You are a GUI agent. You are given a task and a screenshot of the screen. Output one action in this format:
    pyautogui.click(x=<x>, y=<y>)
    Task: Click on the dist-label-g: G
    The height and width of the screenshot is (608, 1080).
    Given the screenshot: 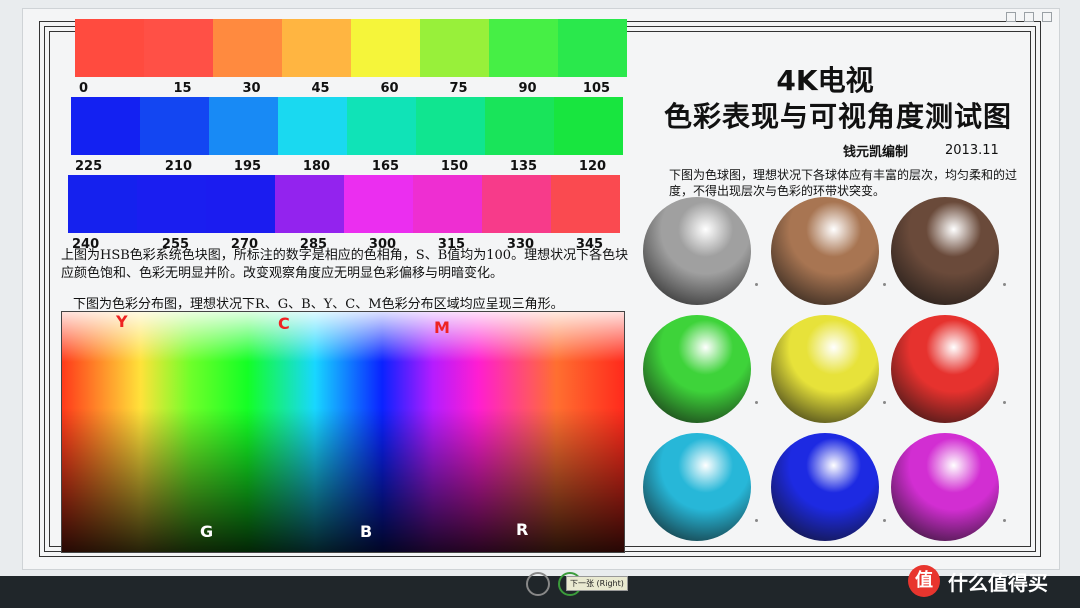 What is the action you would take?
    pyautogui.click(x=207, y=531)
    